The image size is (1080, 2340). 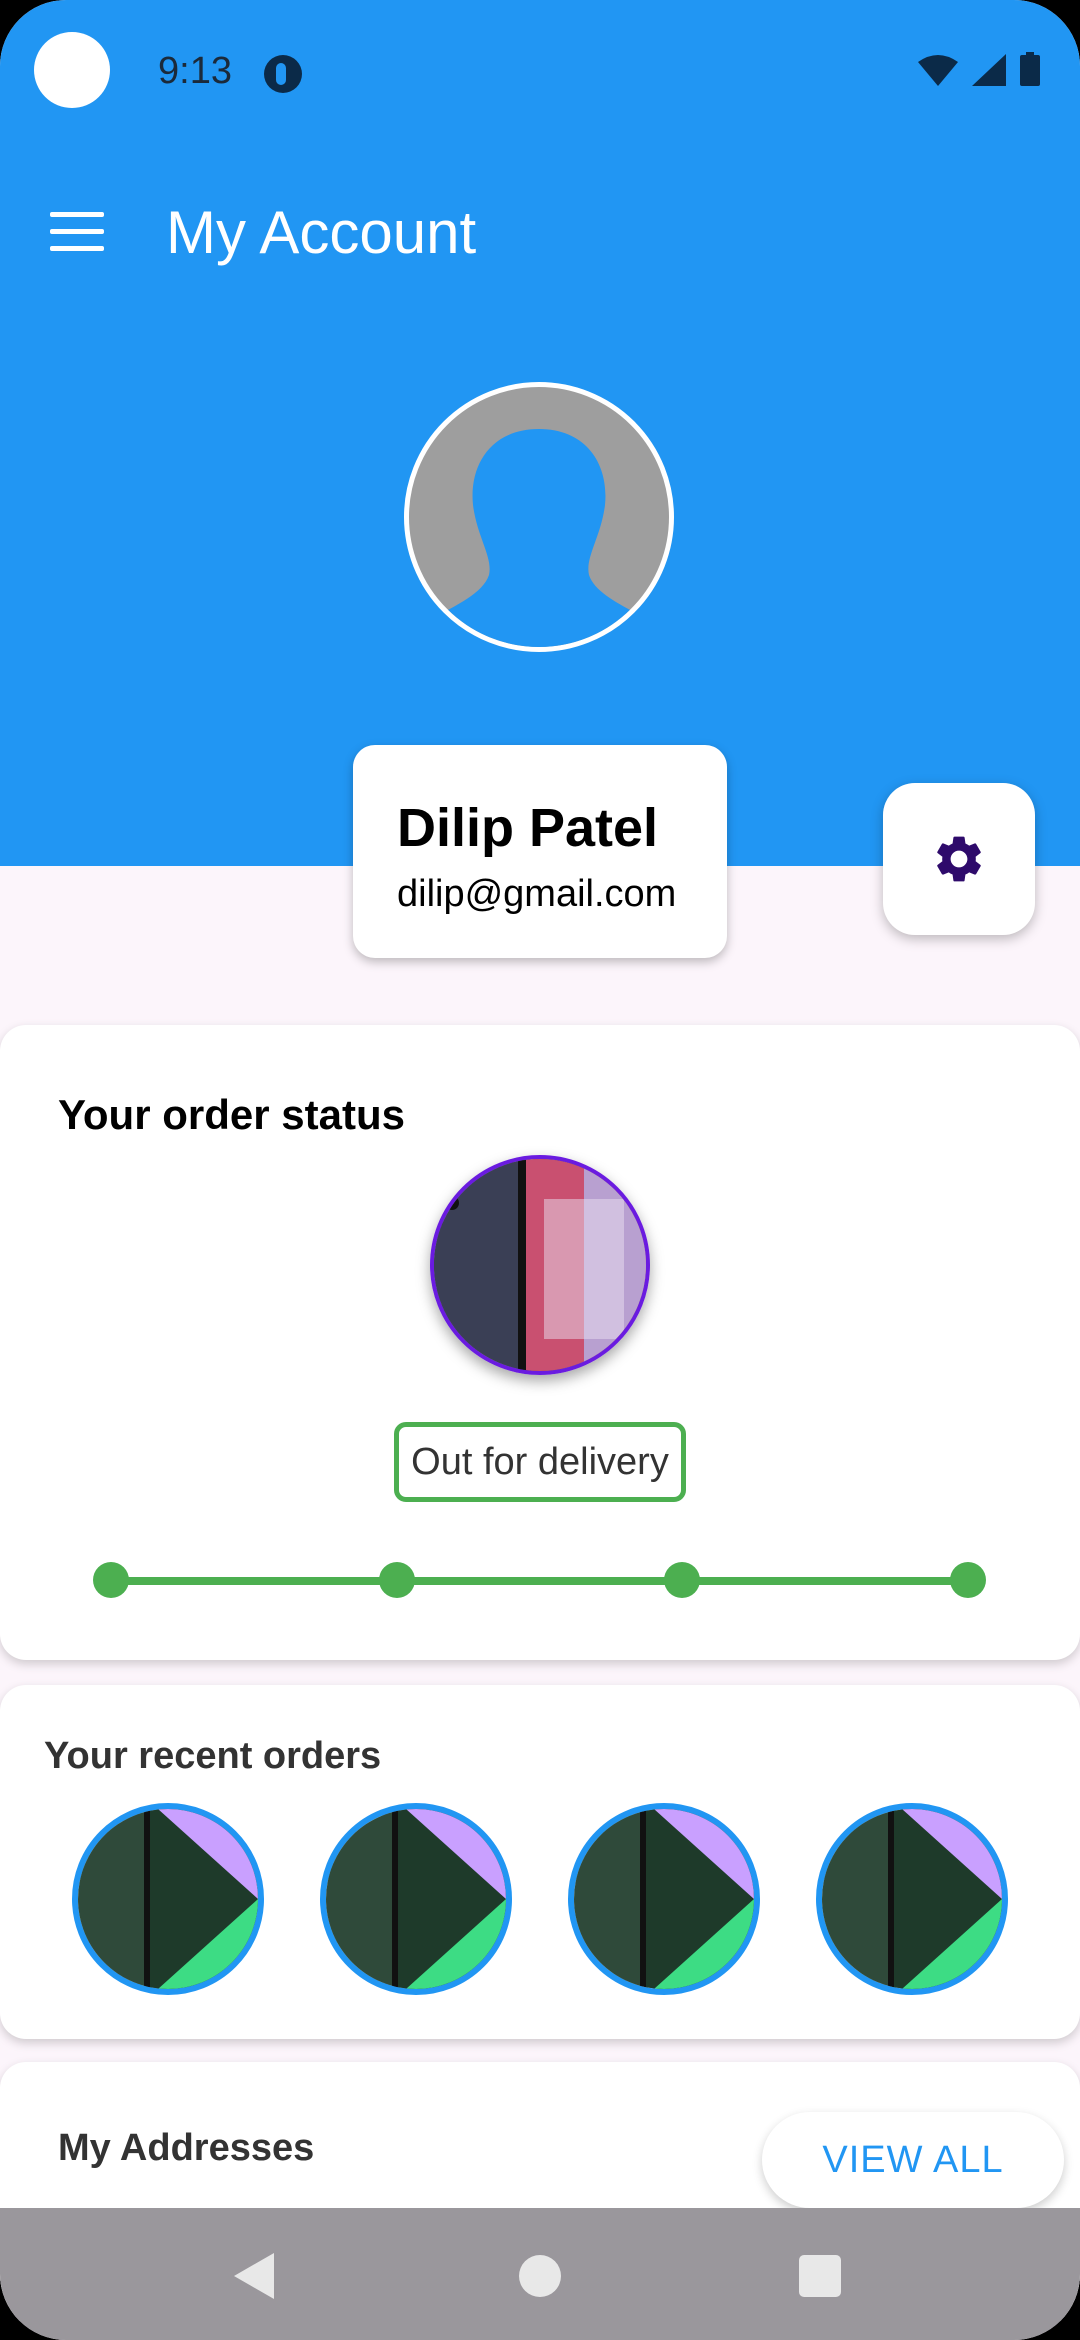 I want to click on user-name: Dilip Patel, so click(x=528, y=828).